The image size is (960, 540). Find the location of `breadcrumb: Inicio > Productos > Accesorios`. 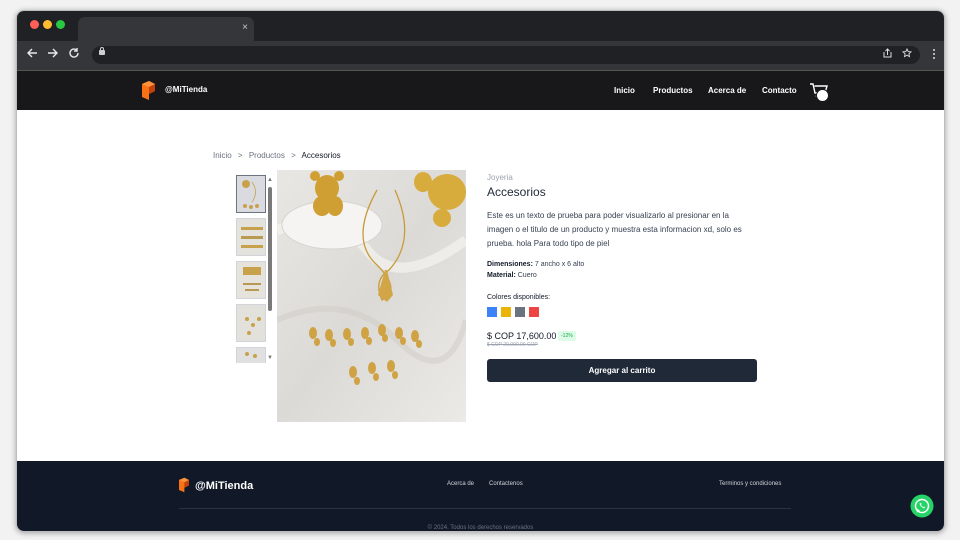

breadcrumb: Inicio > Productos > Accesorios is located at coordinates (277, 155).